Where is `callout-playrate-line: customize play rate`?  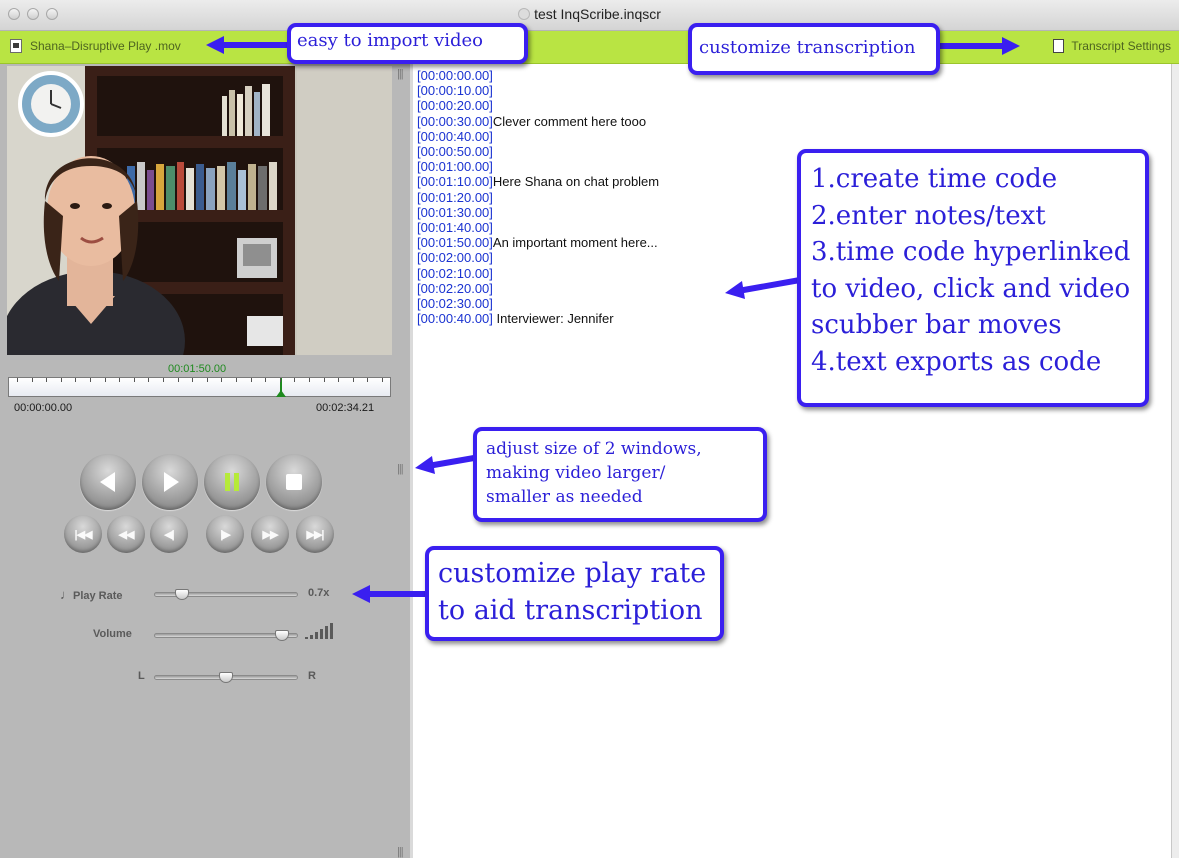
callout-playrate-line: customize play rate is located at coordinates (572, 573).